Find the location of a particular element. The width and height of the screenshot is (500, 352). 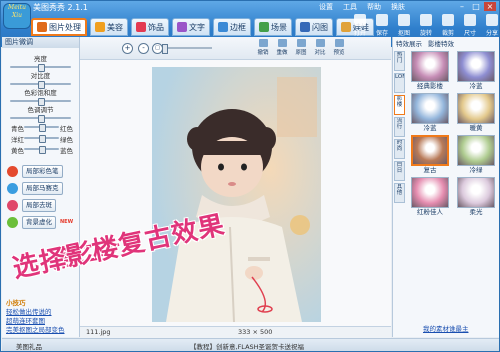

adjustment-label: 对比度 is located at coordinates (40, 76).